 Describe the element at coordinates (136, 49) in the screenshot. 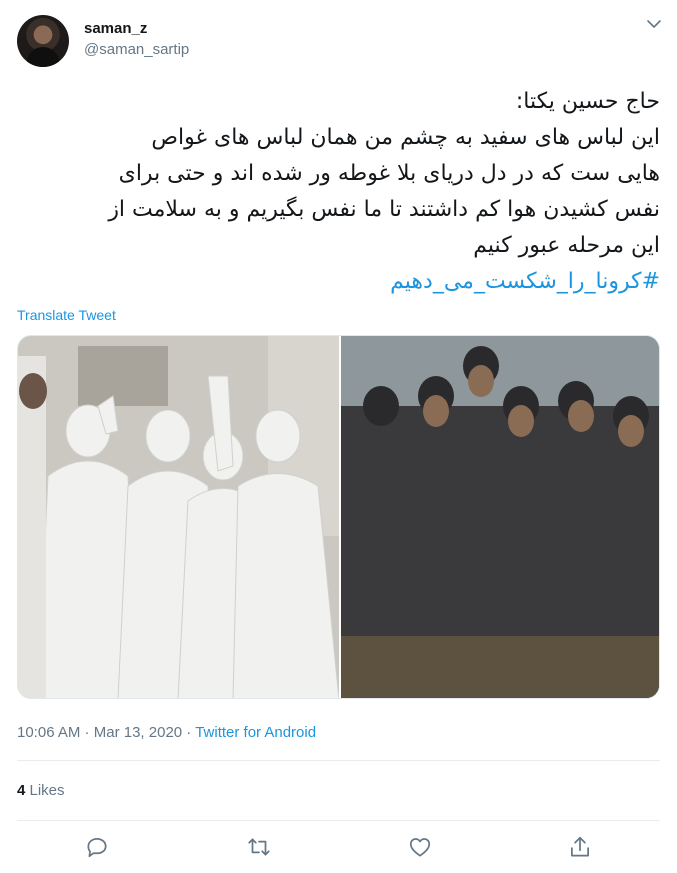

I see `user-handle: @saman_sartip` at that location.